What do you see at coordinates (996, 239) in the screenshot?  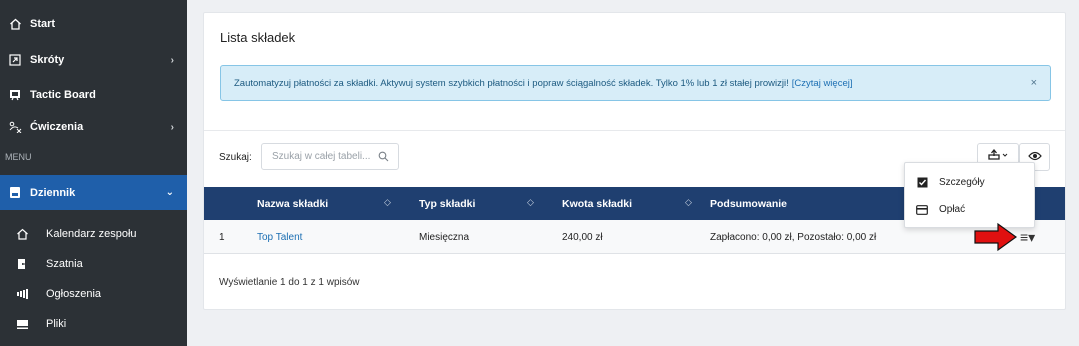 I see `red-arrow-icon` at bounding box center [996, 239].